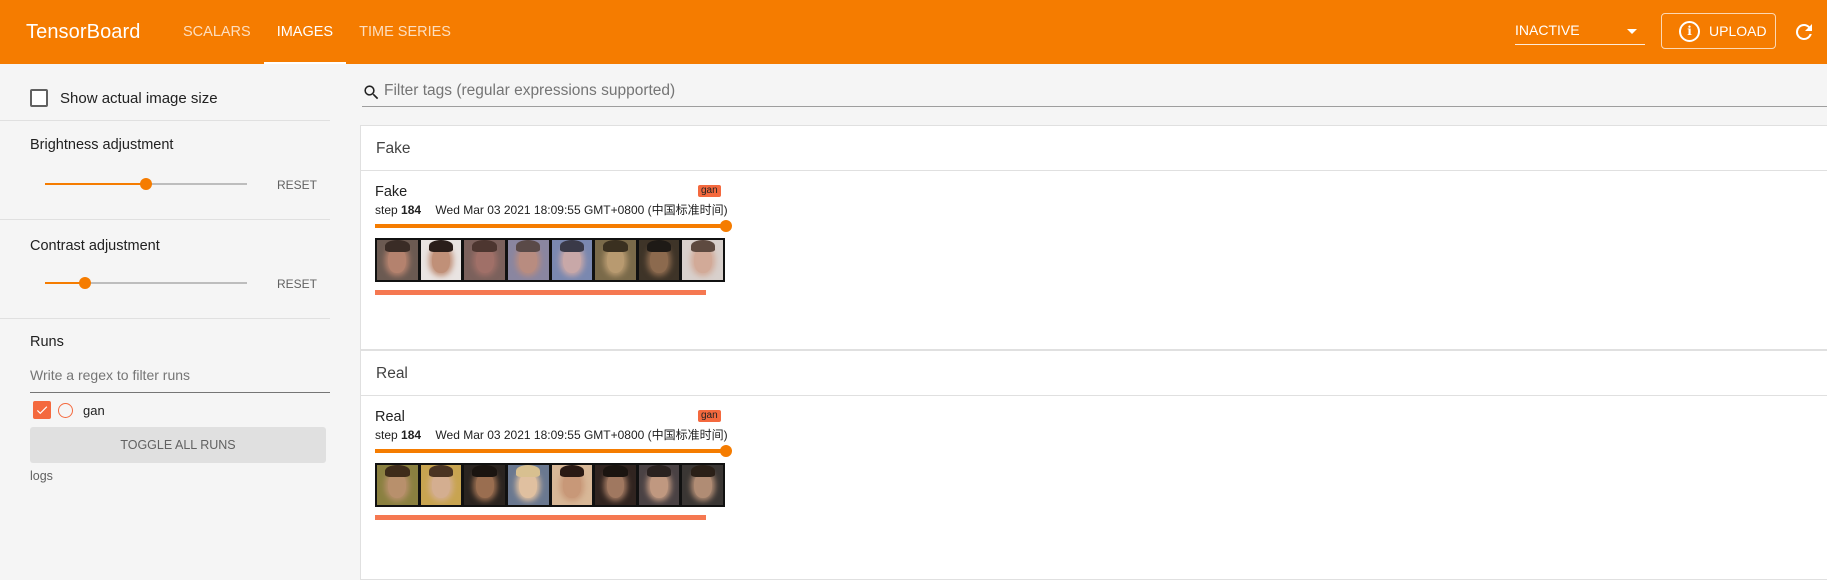 The height and width of the screenshot is (580, 1827). What do you see at coordinates (371, 92) in the screenshot?
I see `search-icon` at bounding box center [371, 92].